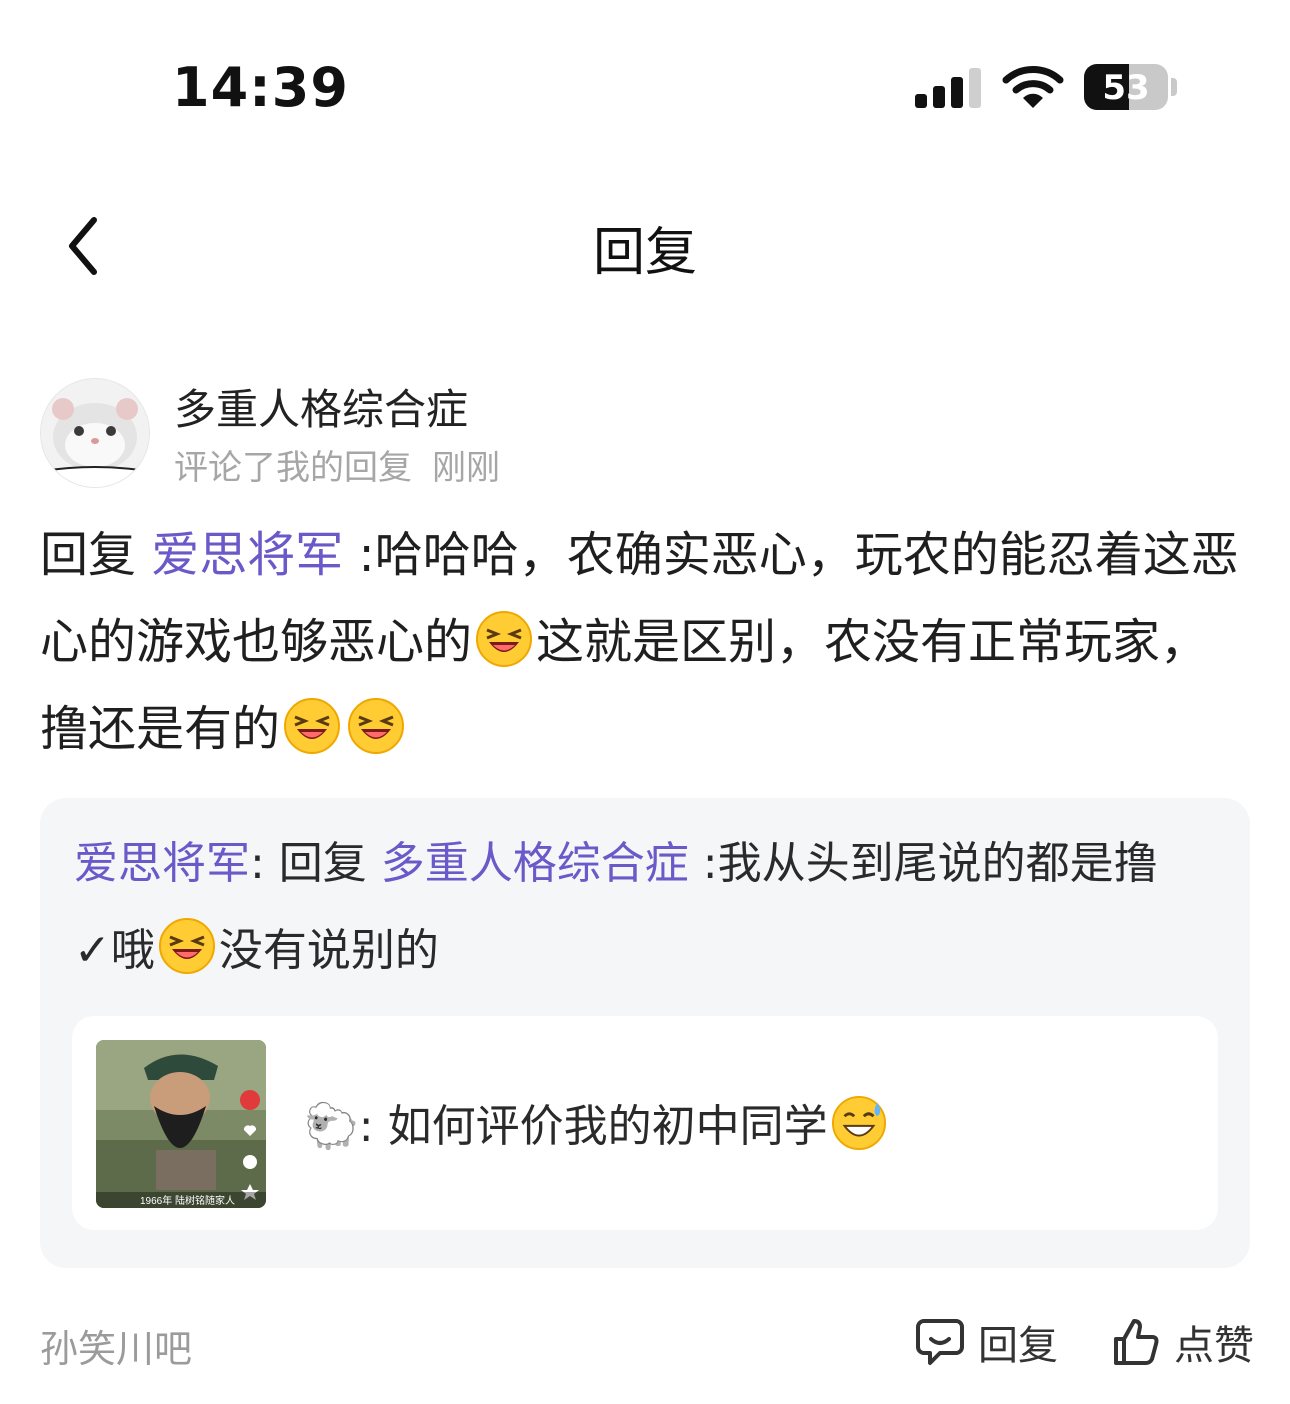 This screenshot has height=1404, width=1290. What do you see at coordinates (1214, 1346) in the screenshot?
I see `like-label: 点赞` at bounding box center [1214, 1346].